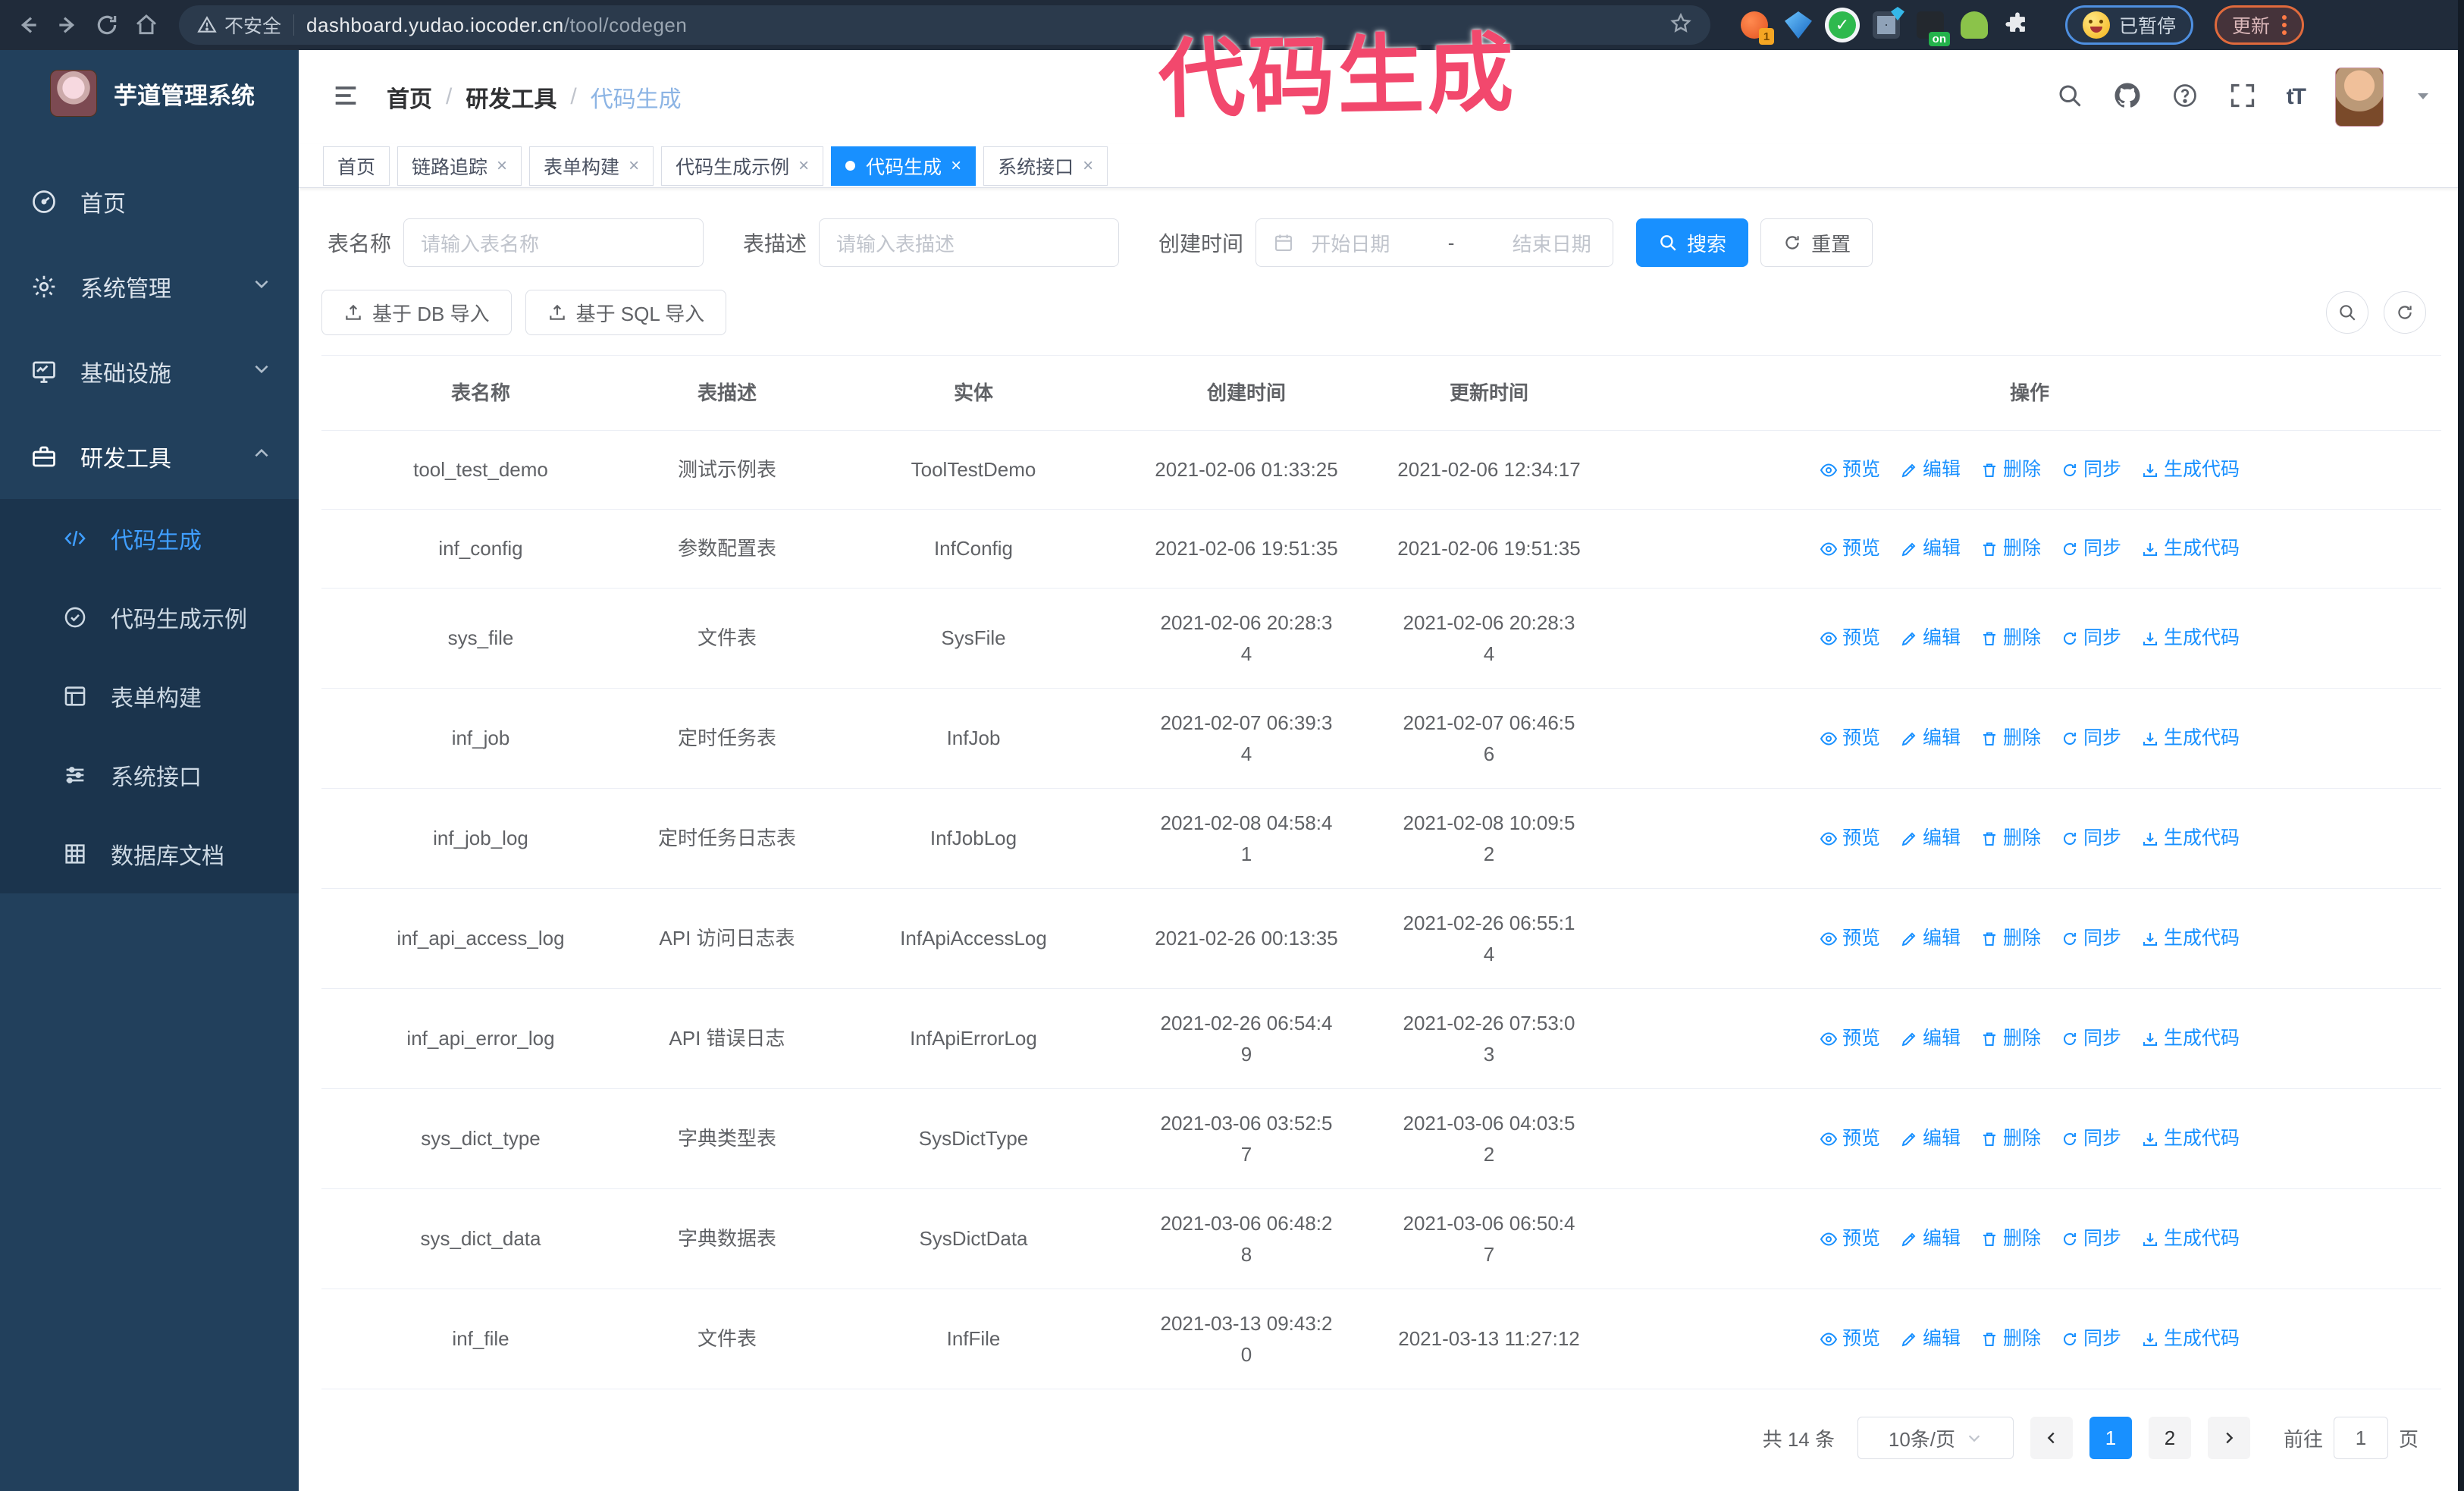 The height and width of the screenshot is (1491, 2464). Describe the element at coordinates (2129, 25) in the screenshot. I see `profile-paused-chip: 已暂停` at that location.